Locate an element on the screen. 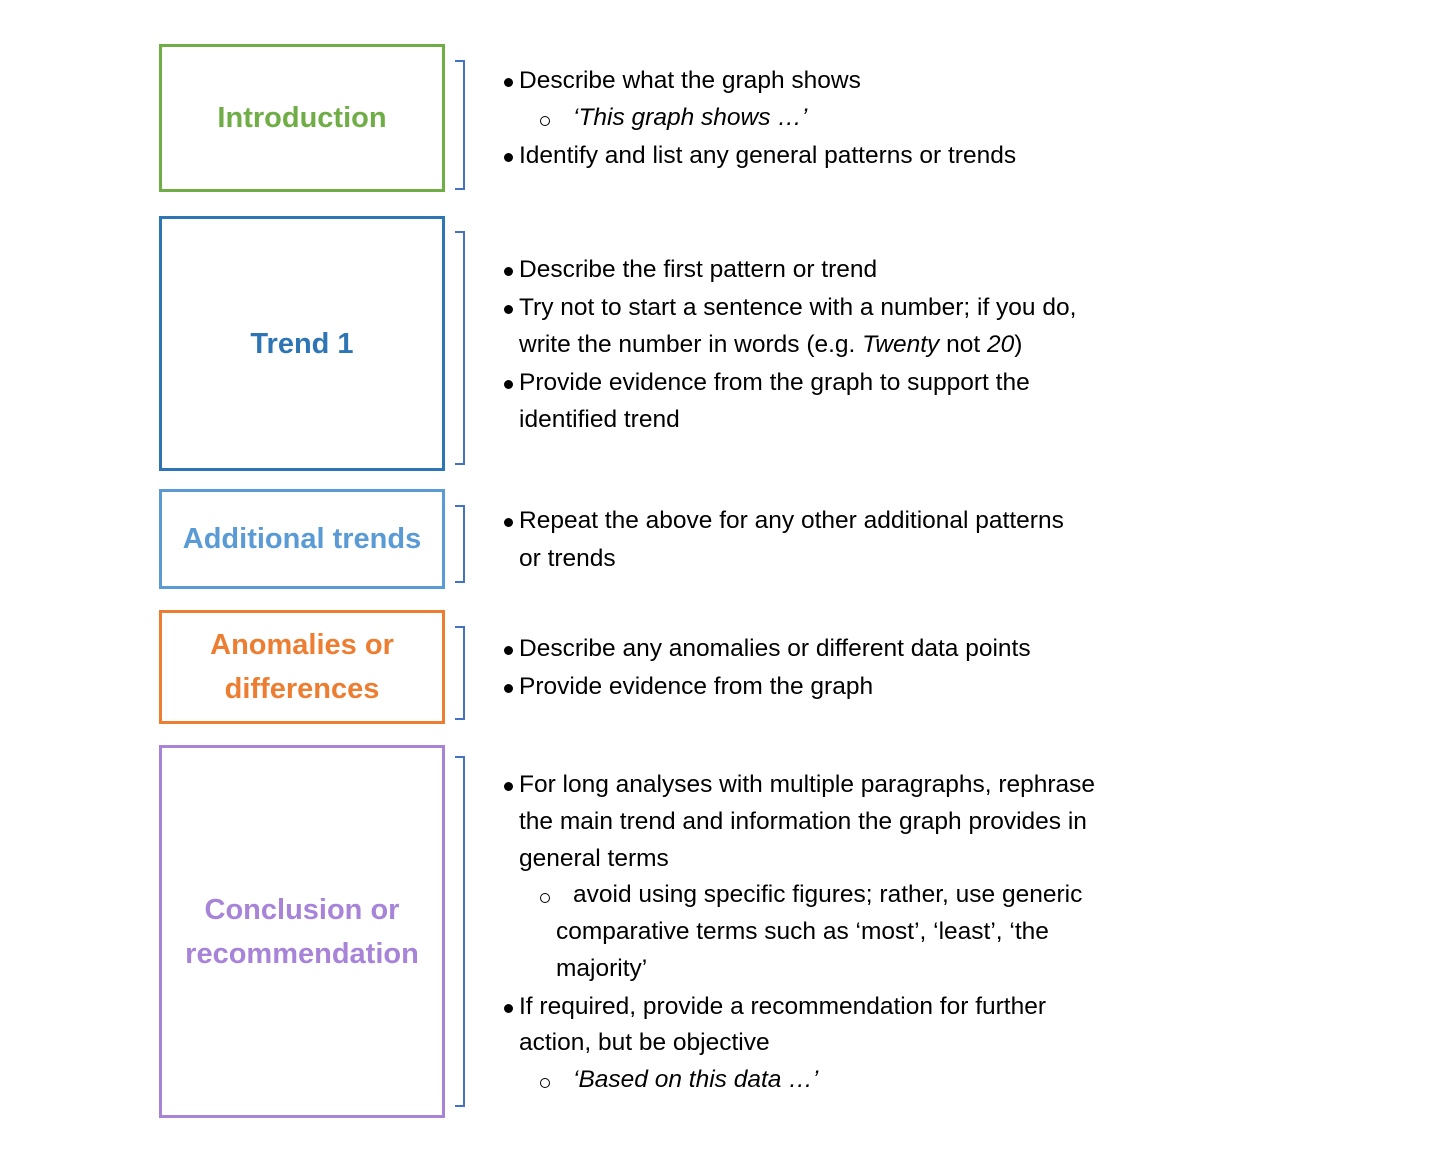  list-item-text: or trends is located at coordinates (567, 559).